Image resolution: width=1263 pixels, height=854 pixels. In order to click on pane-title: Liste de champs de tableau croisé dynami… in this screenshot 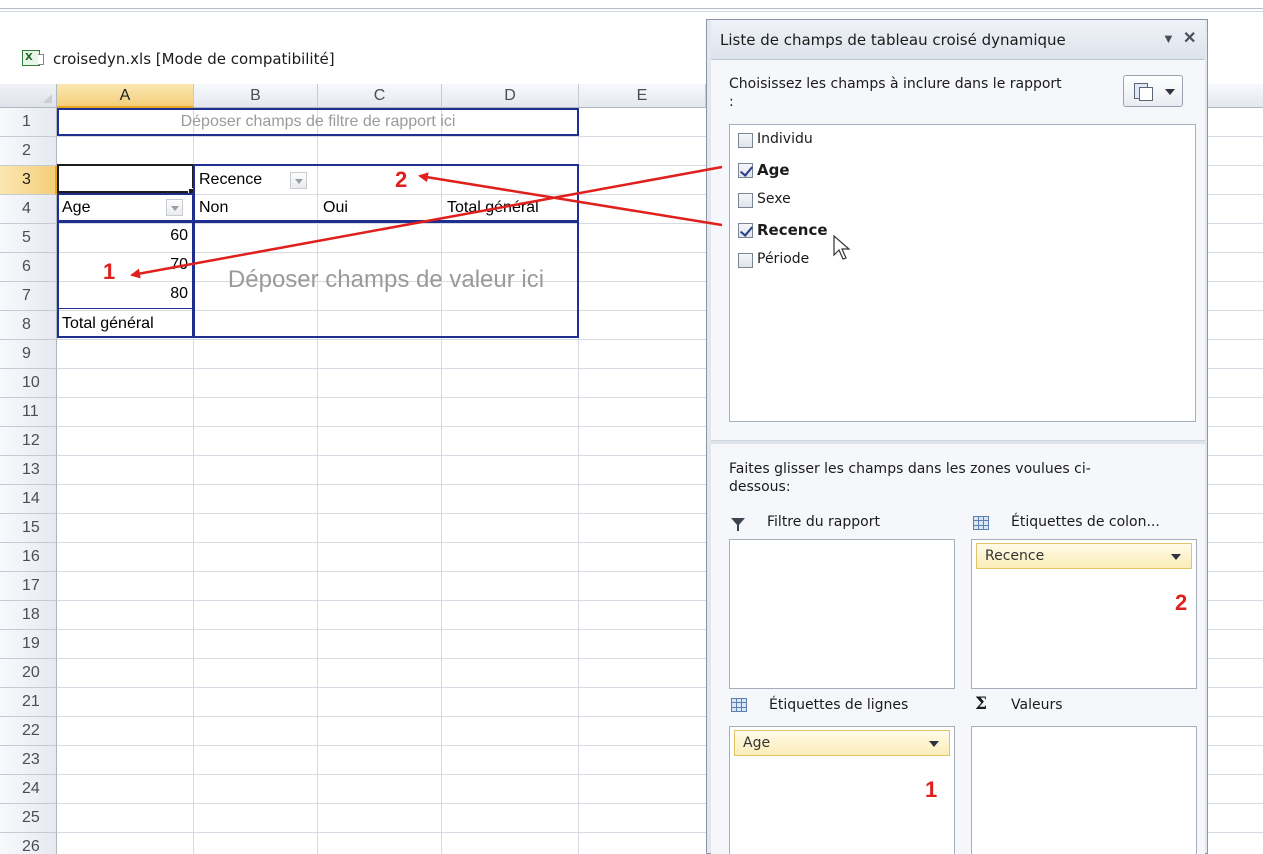, I will do `click(893, 40)`.